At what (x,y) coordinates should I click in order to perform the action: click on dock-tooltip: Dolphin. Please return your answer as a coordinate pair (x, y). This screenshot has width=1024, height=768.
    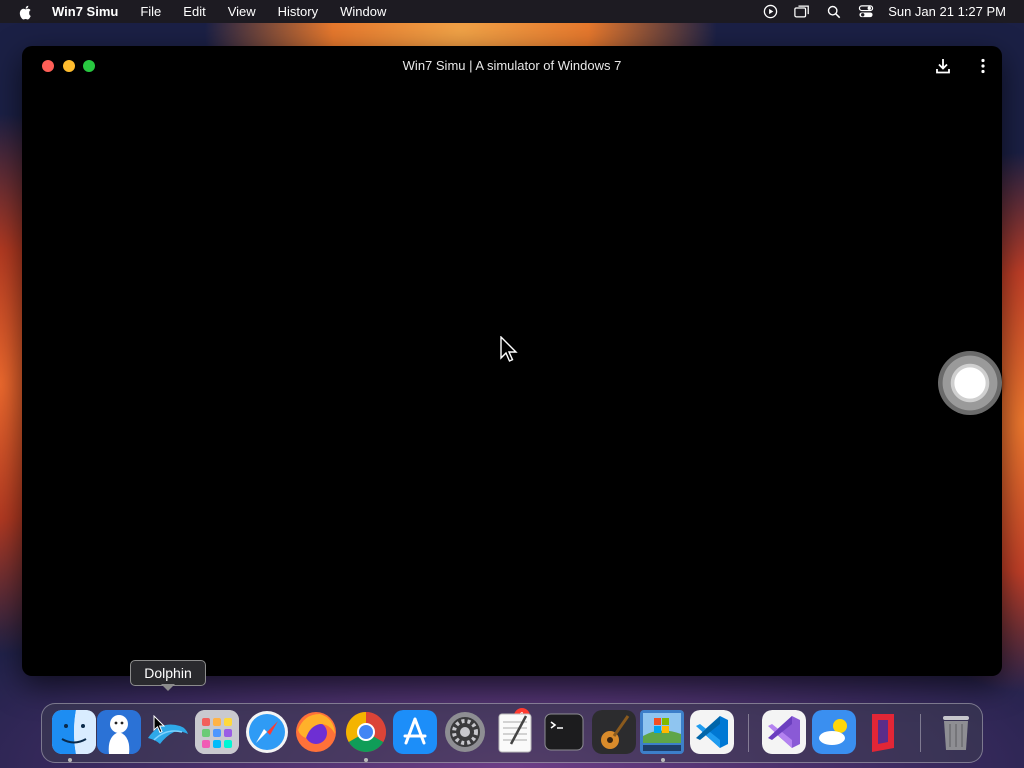
    Looking at the image, I should click on (168, 673).